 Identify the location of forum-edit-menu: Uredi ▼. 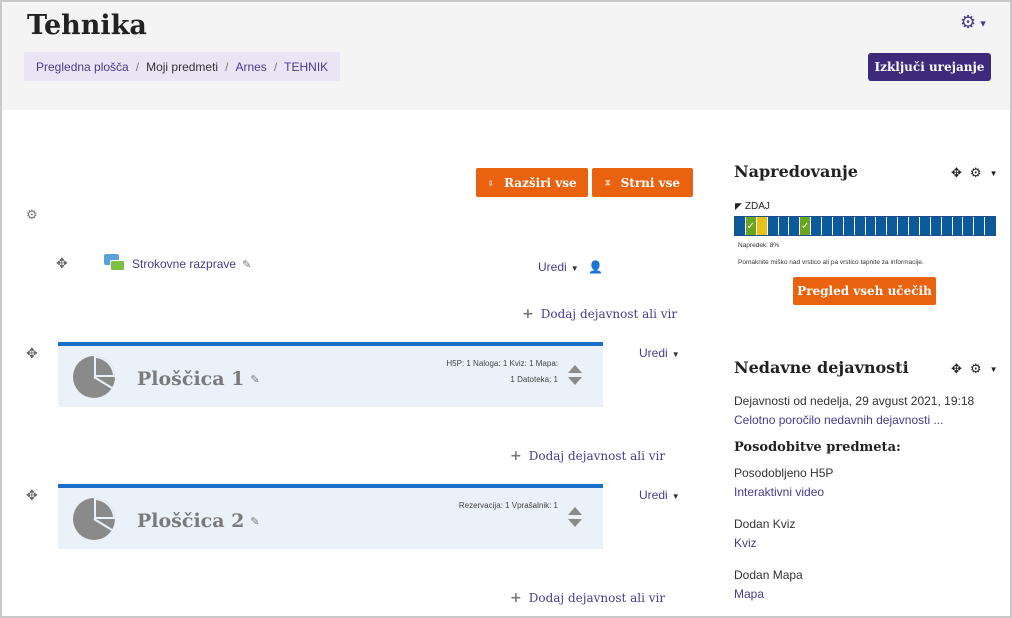
(558, 267).